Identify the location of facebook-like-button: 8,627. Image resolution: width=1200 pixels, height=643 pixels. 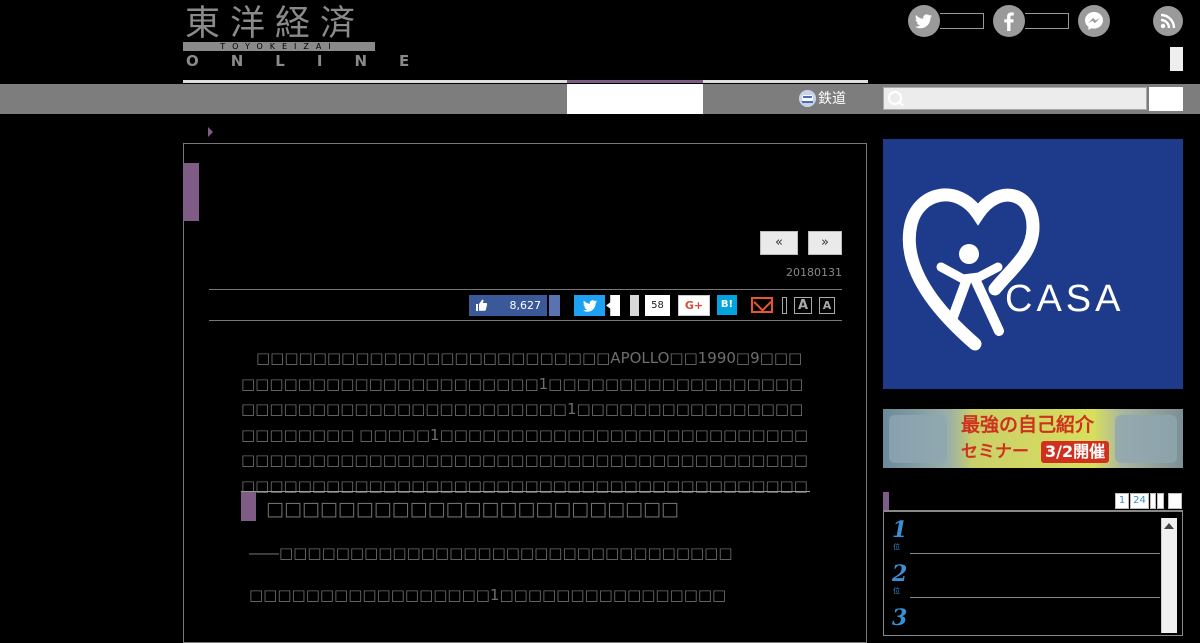
(508, 305).